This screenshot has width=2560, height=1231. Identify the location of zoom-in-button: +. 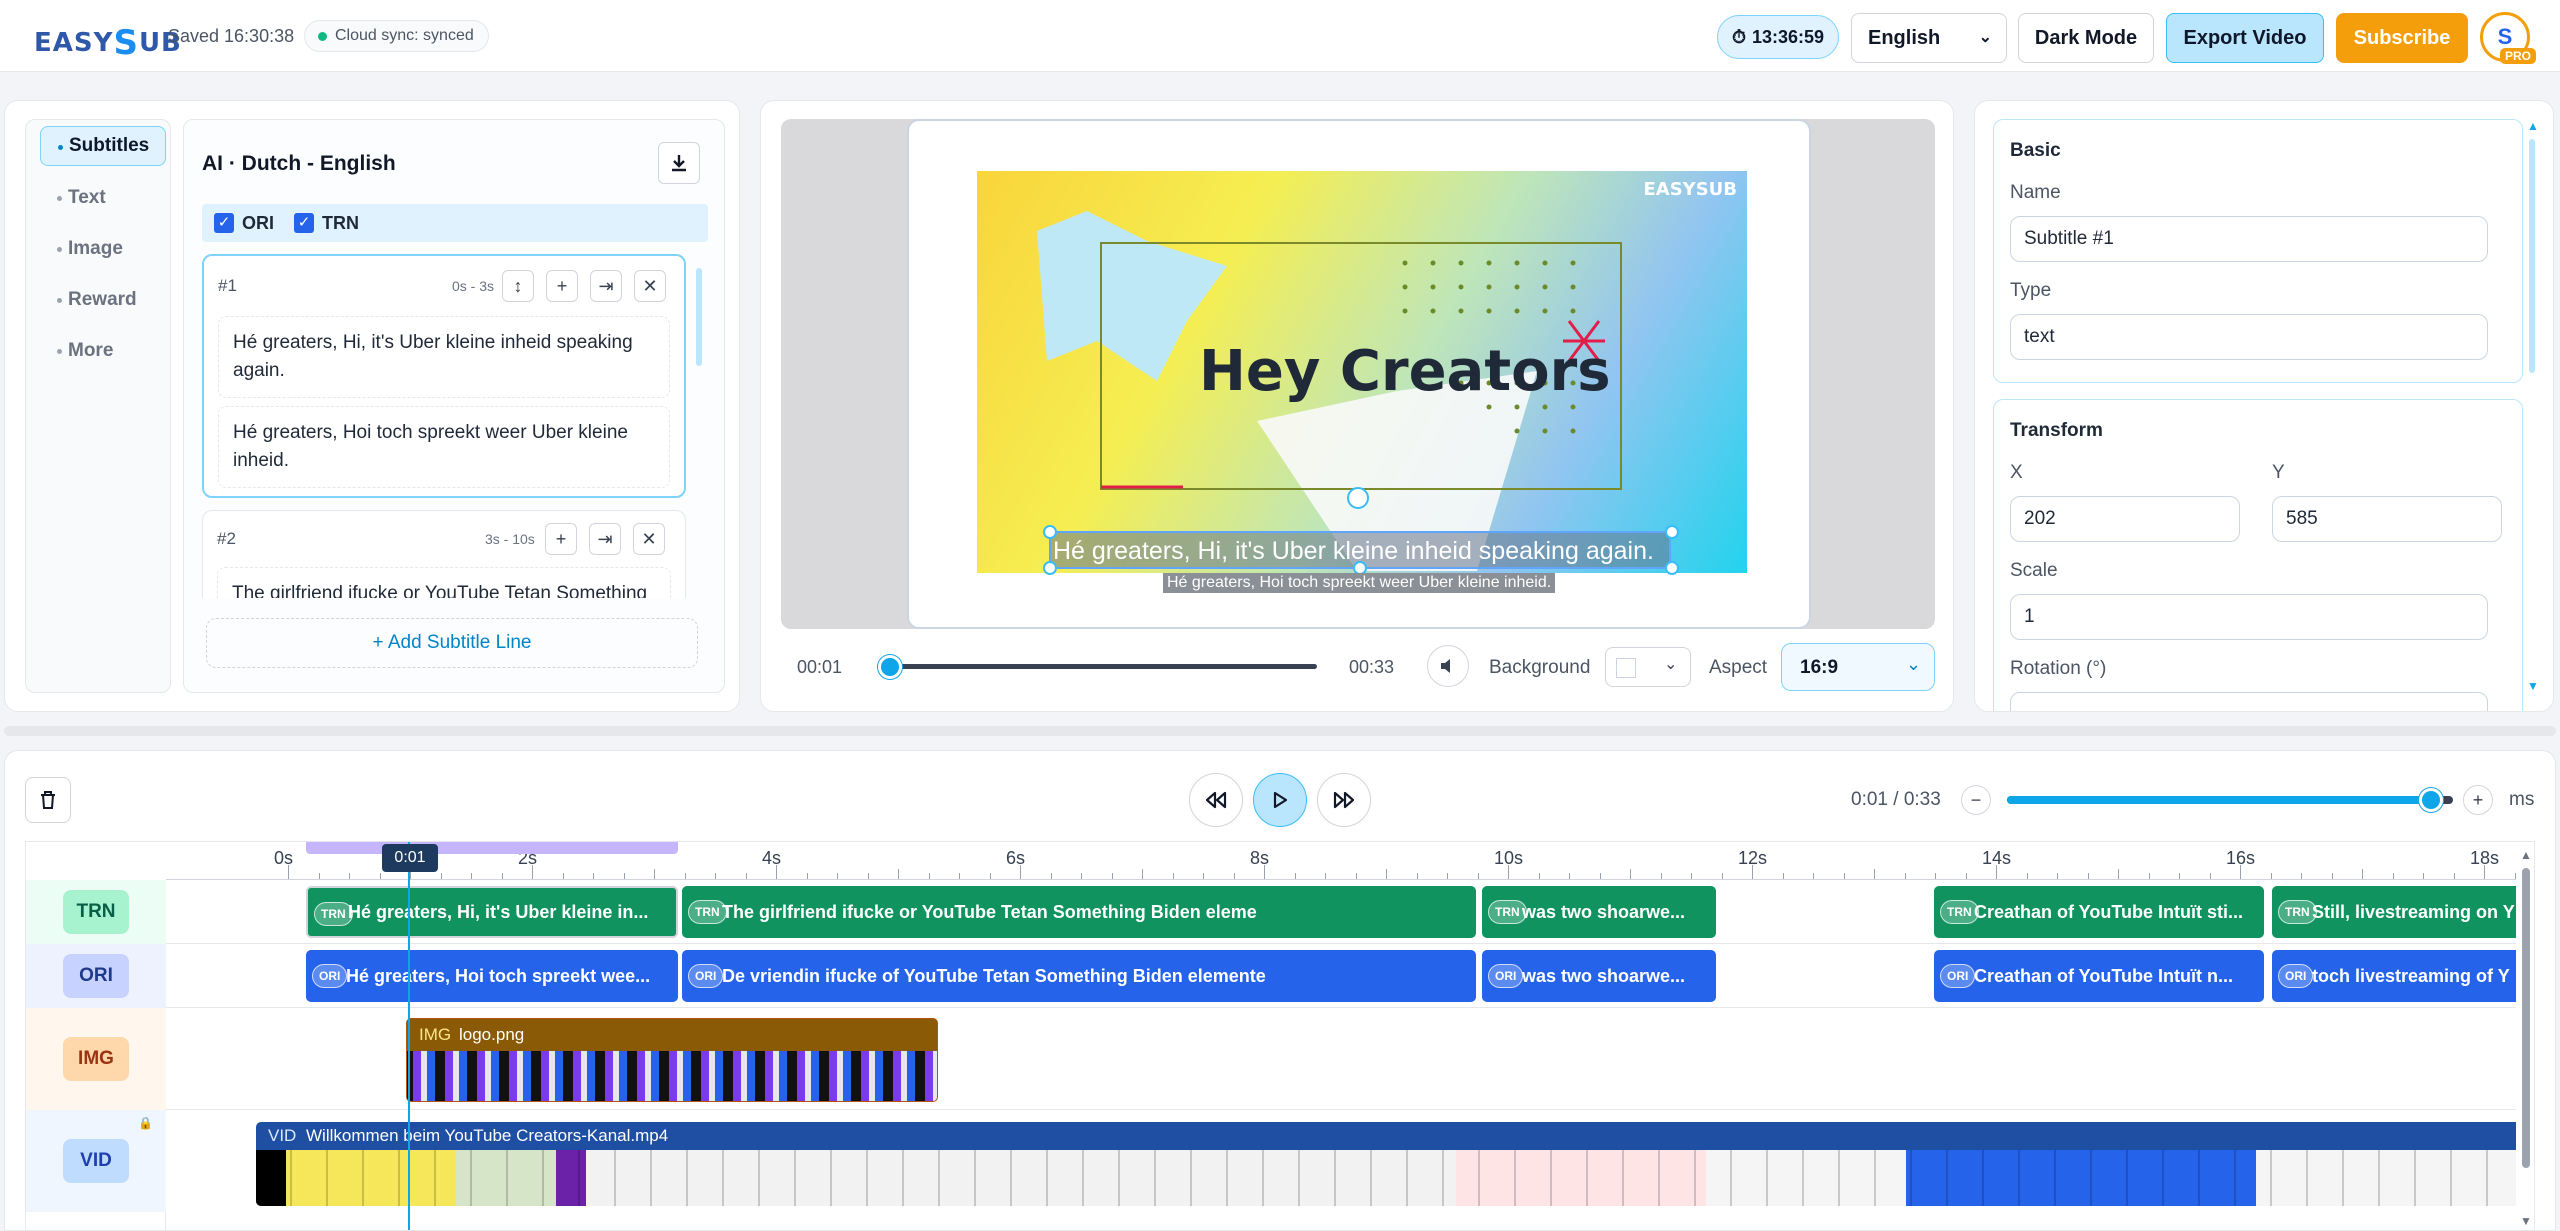
(2478, 800).